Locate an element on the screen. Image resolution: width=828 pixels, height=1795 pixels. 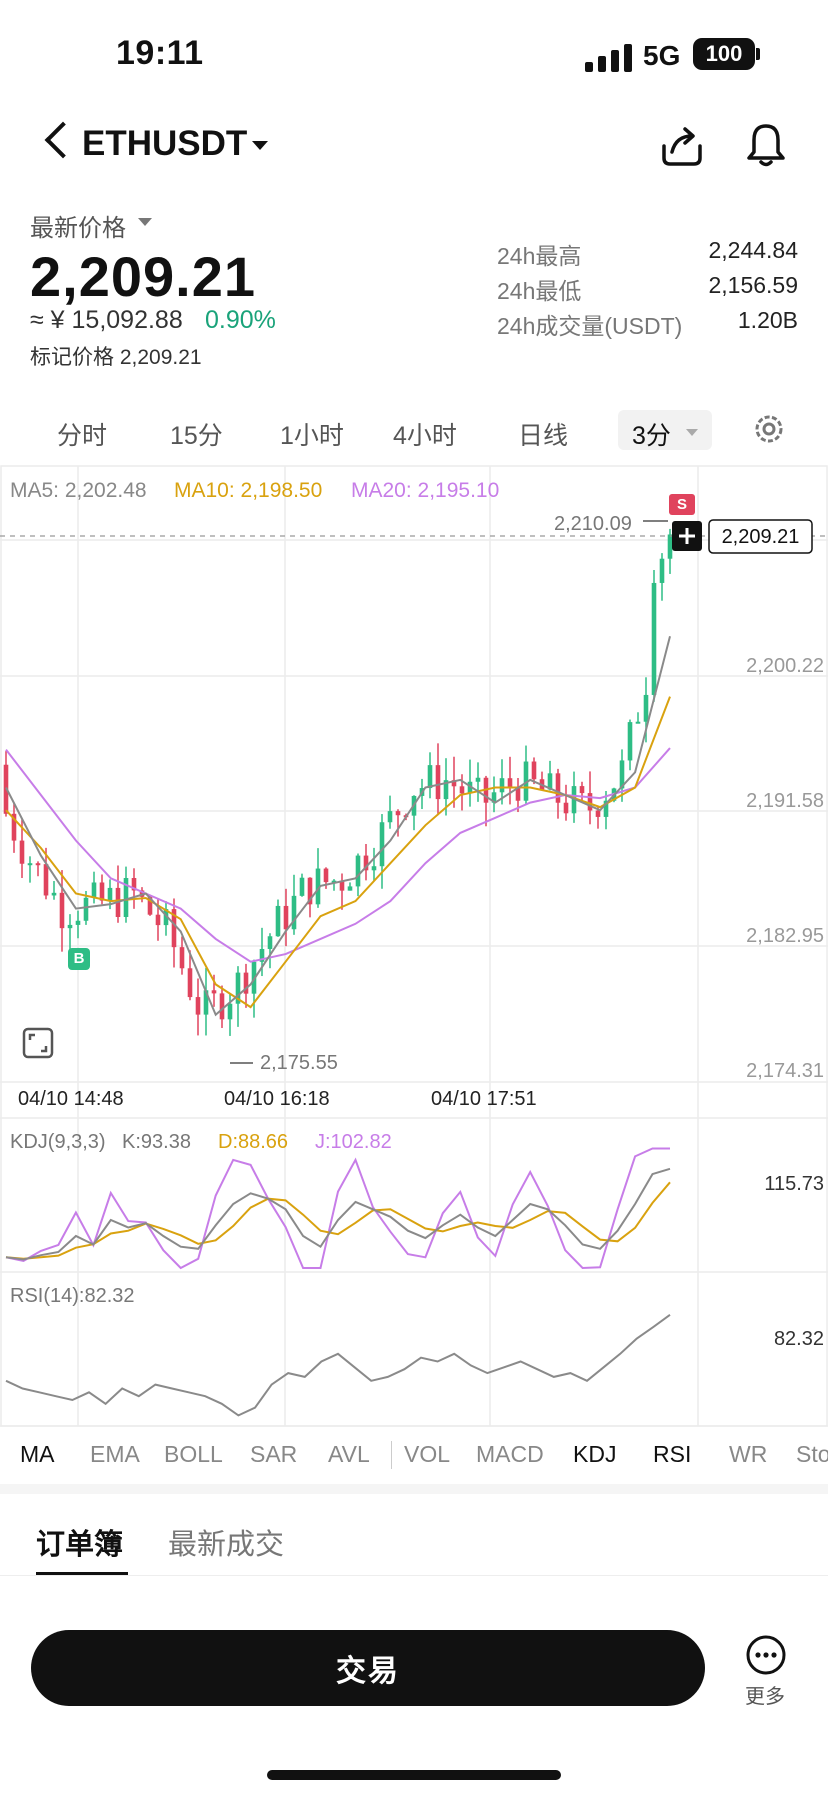
latest-price-label: 最新价格 is located at coordinates (78, 225).